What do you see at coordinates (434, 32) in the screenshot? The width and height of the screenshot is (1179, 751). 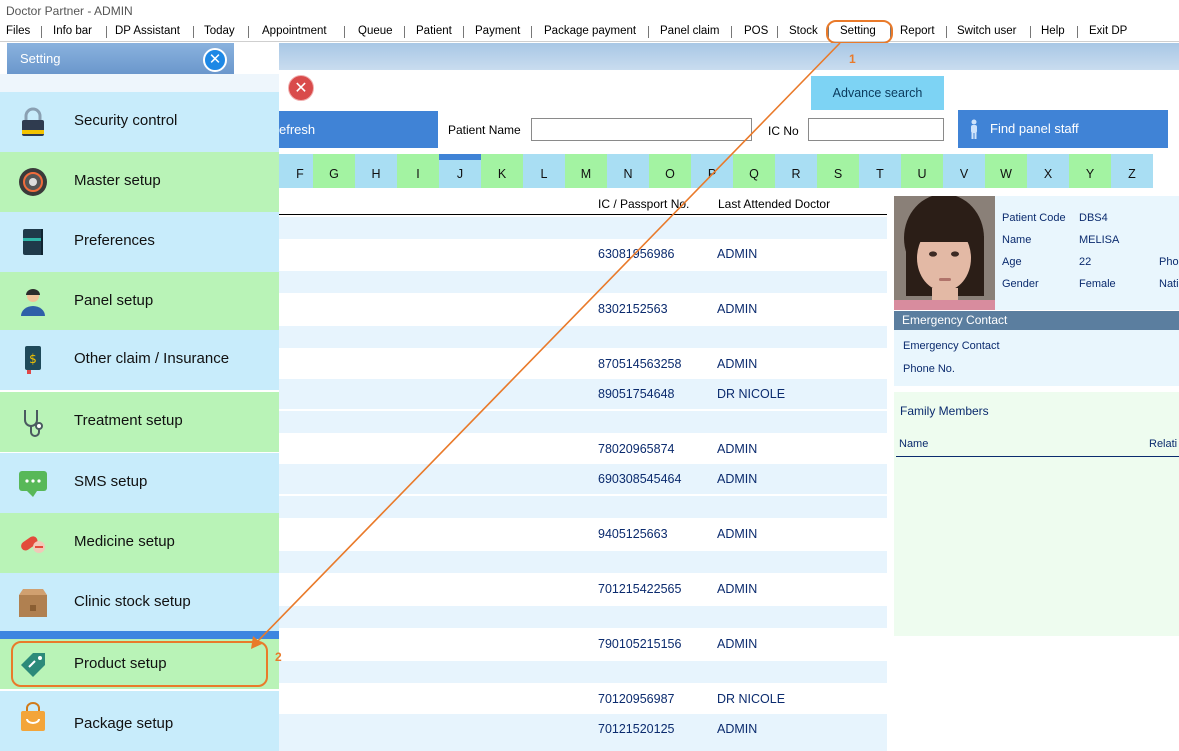 I see `menu-patient: Patient` at bounding box center [434, 32].